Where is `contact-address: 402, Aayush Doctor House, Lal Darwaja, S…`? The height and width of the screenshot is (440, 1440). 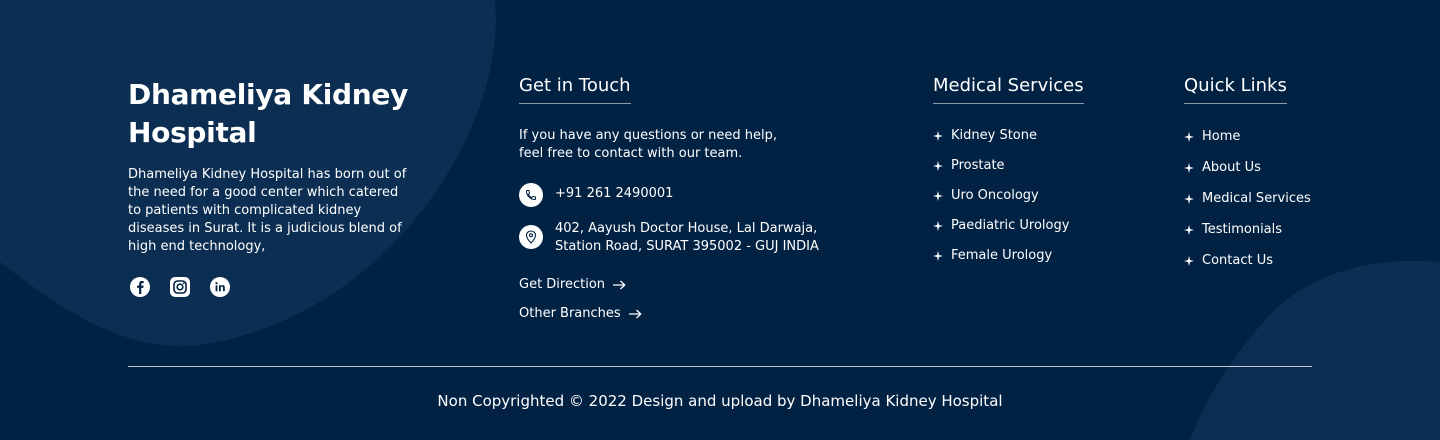
contact-address: 402, Aayush Doctor House, Lal Darwaja, S… is located at coordinates (682, 238).